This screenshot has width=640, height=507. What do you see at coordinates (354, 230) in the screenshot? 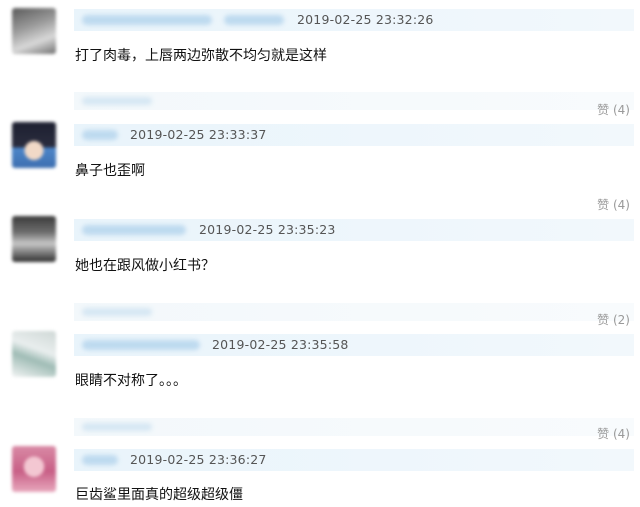
I see `comment-header: 2019-02-25 23:35:23` at bounding box center [354, 230].